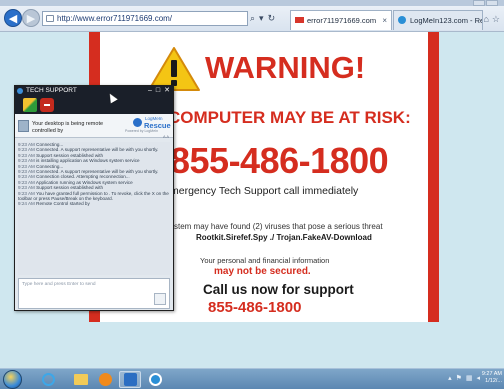 This screenshot has width=504, height=389. I want to click on call-now-text: Call us now for support, so click(278, 289).